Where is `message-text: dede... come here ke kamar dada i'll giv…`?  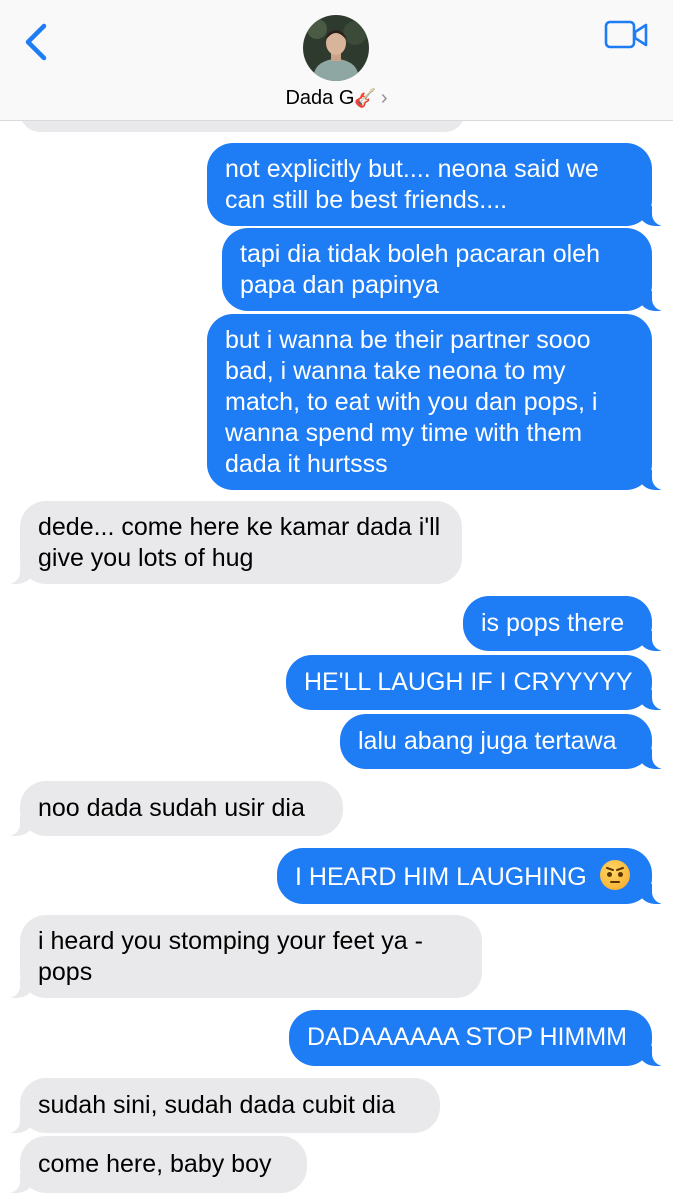 message-text: dede... come here ke kamar dada i'll giv… is located at coordinates (239, 542).